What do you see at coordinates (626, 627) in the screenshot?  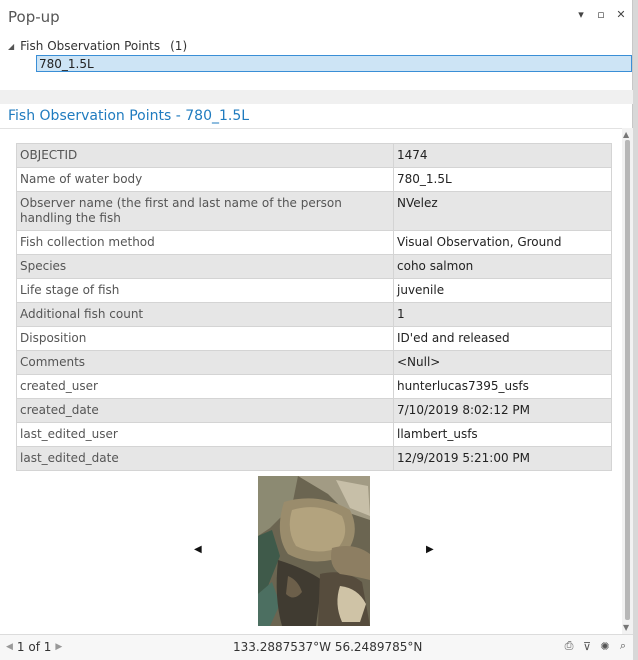 I see `scroll-down-icon: ▼` at bounding box center [626, 627].